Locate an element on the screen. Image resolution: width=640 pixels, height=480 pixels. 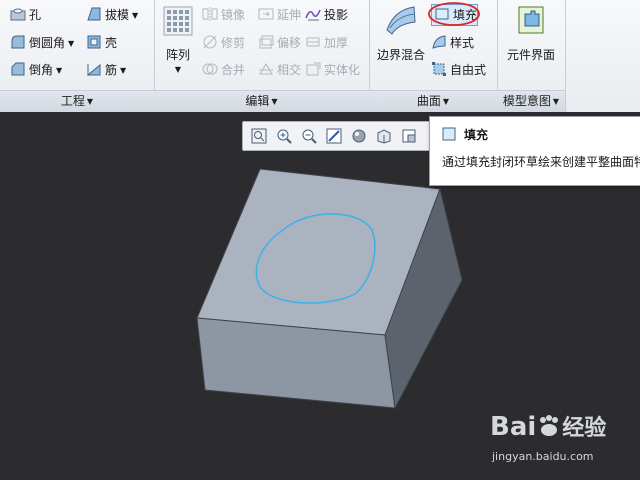
shell-icon is located at coordinates (94, 42).